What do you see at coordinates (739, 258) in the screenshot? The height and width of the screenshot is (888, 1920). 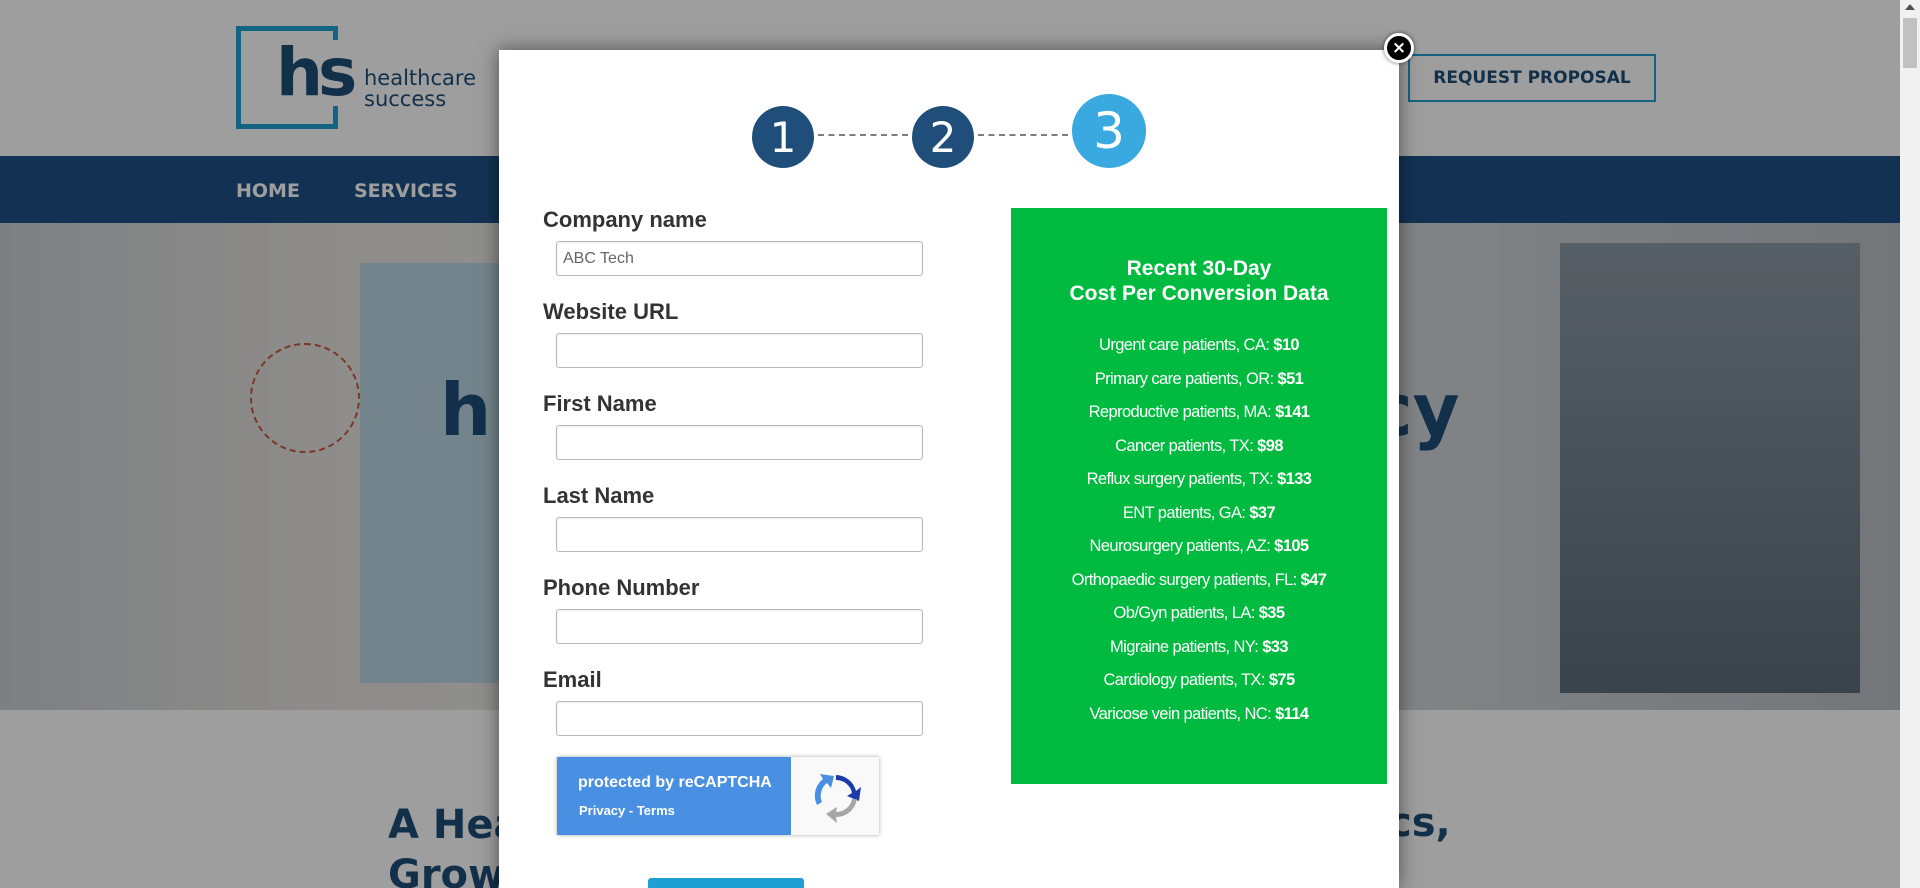 I see `company-name-input` at bounding box center [739, 258].